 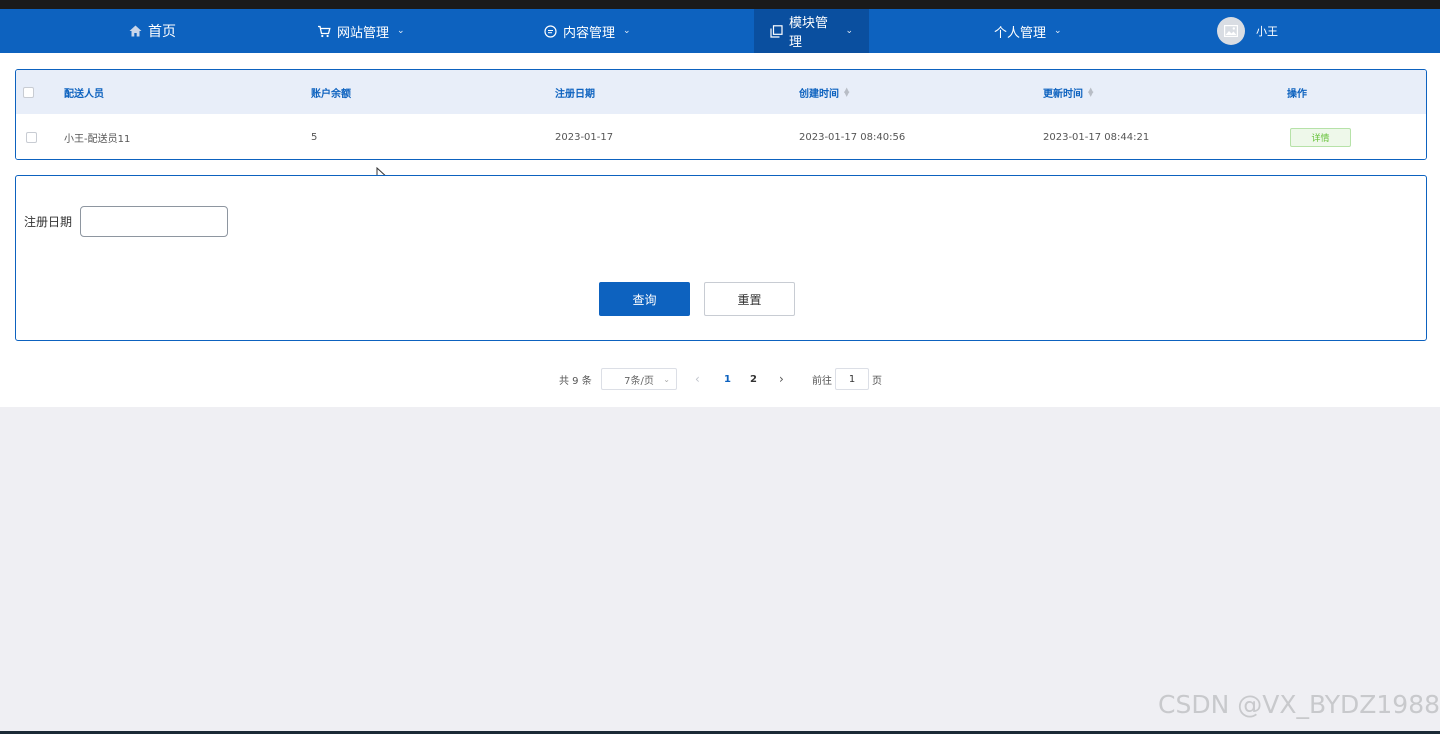 I want to click on header-updated: 更新时间 ▲ ▼, so click(x=1068, y=92).